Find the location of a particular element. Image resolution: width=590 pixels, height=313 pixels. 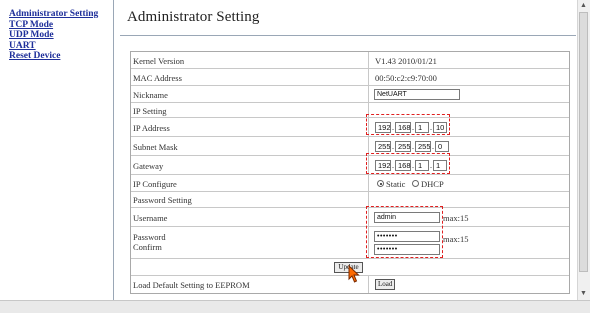

ip-address-highlight is located at coordinates (408, 124).